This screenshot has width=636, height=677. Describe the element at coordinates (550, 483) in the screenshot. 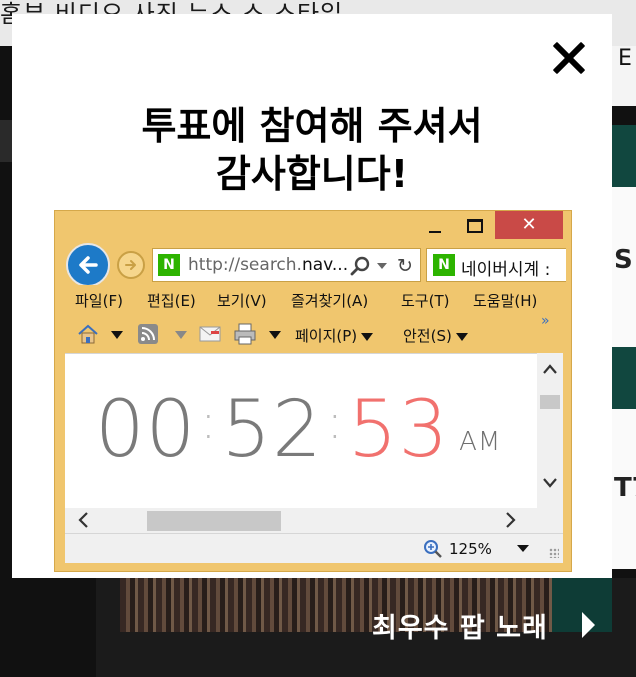

I see `scroll-down-icon` at that location.